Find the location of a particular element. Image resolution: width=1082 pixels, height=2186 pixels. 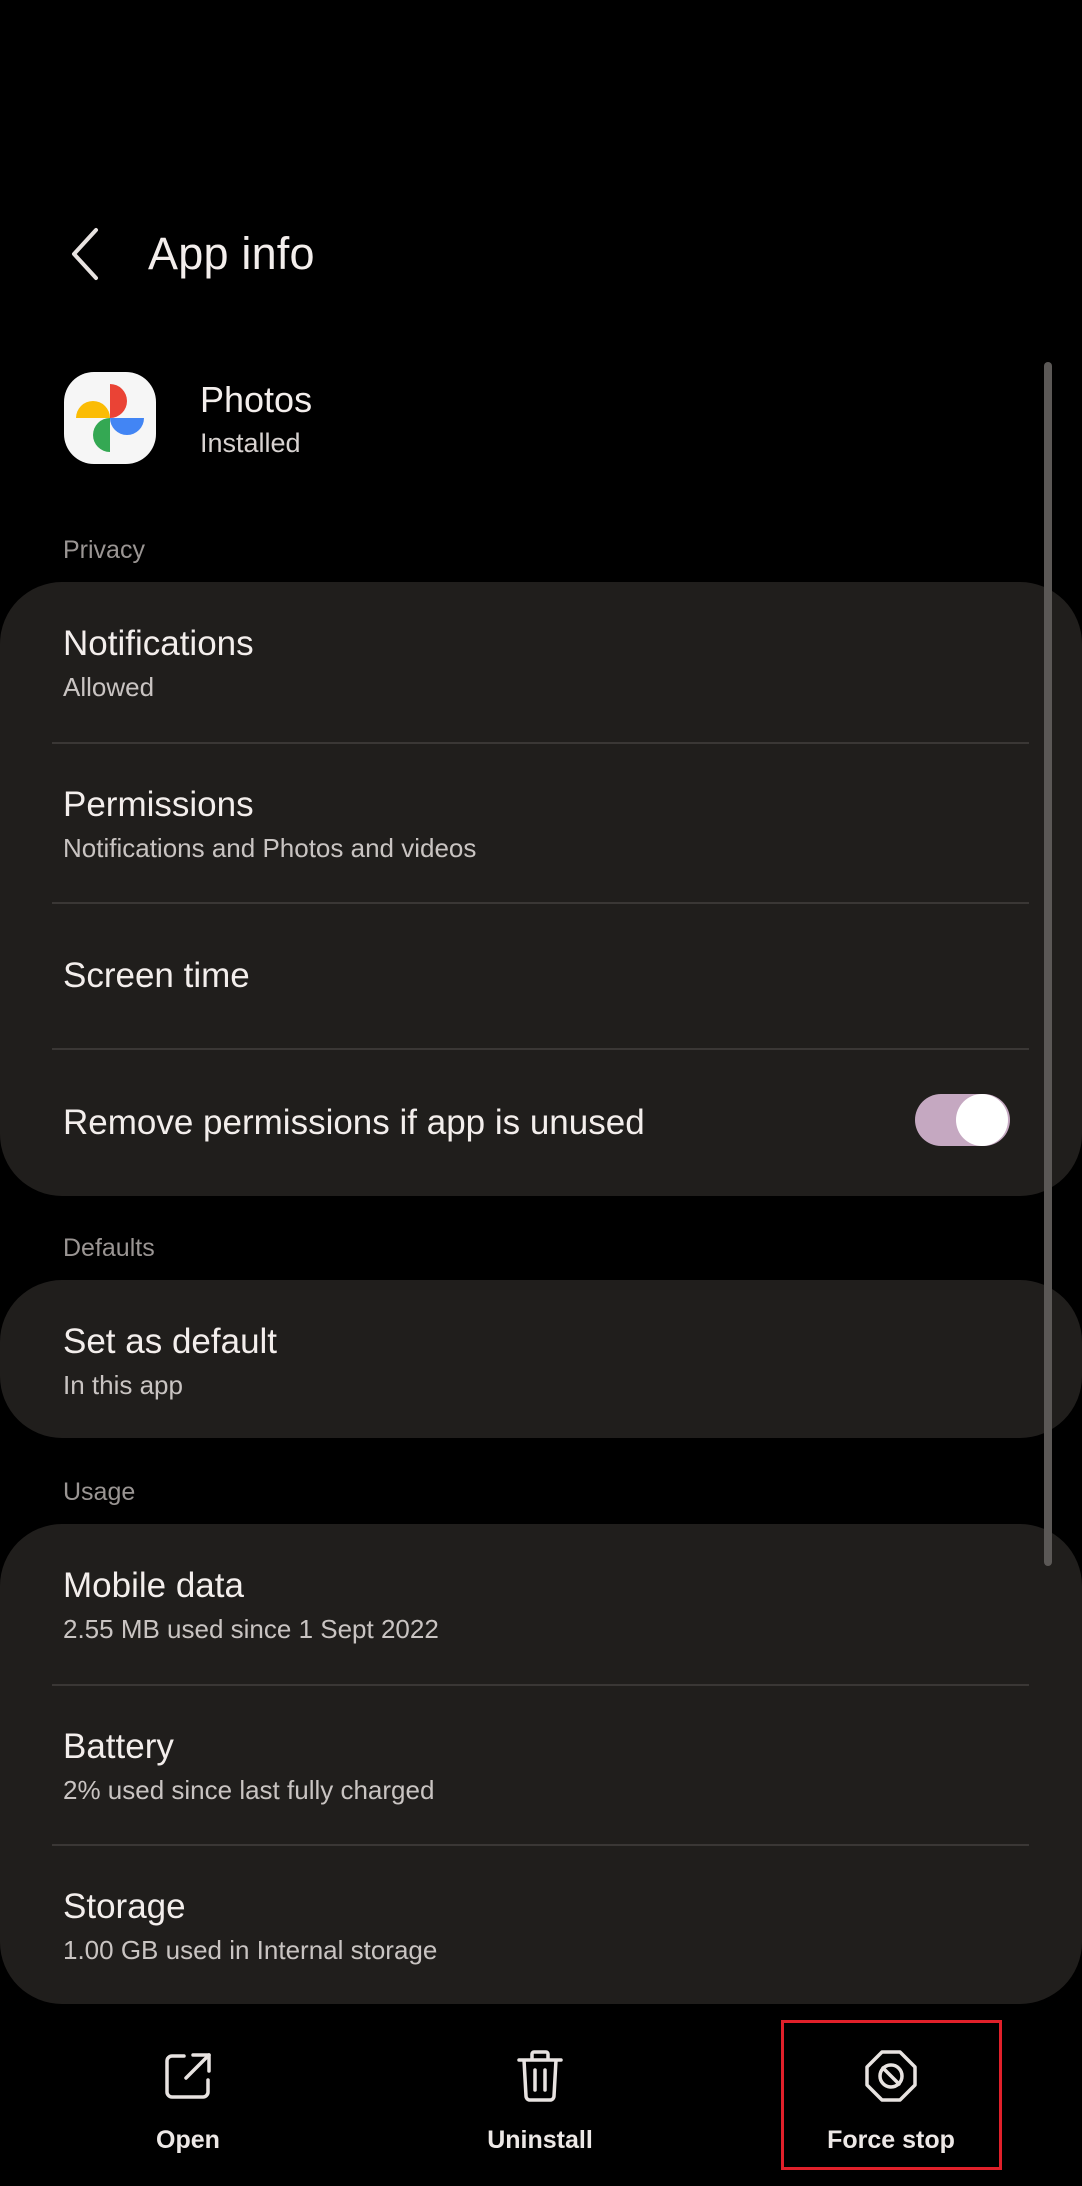

section-label-privacy: Privacy is located at coordinates (104, 550).